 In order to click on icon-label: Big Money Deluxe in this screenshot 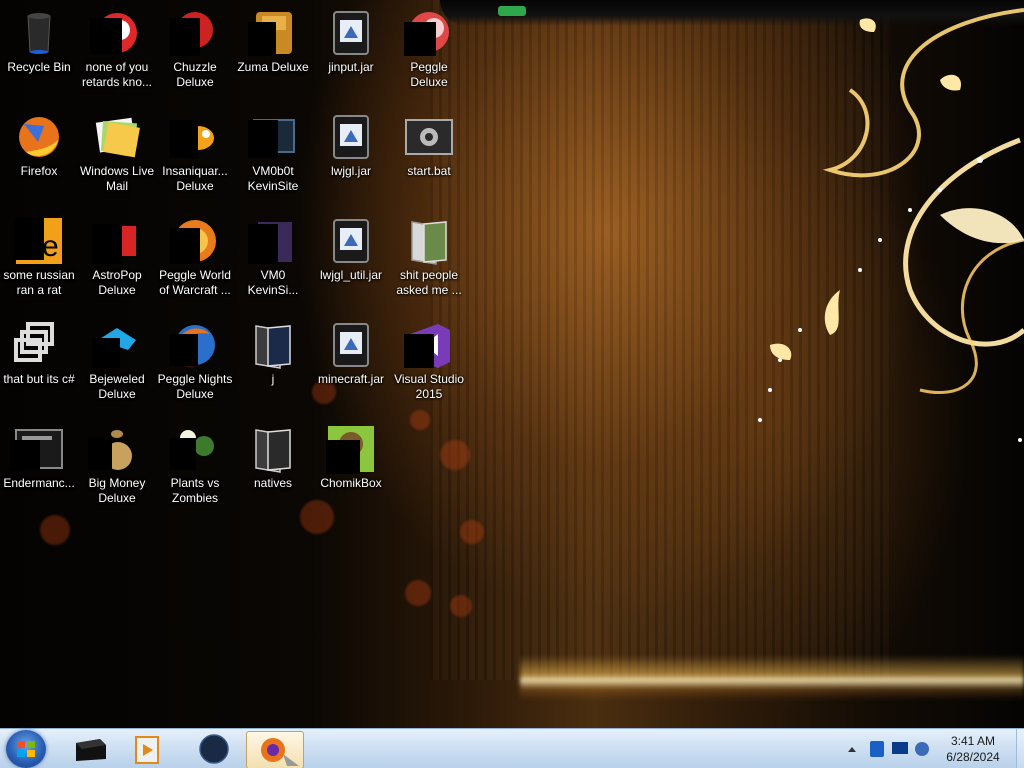, I will do `click(117, 490)`.